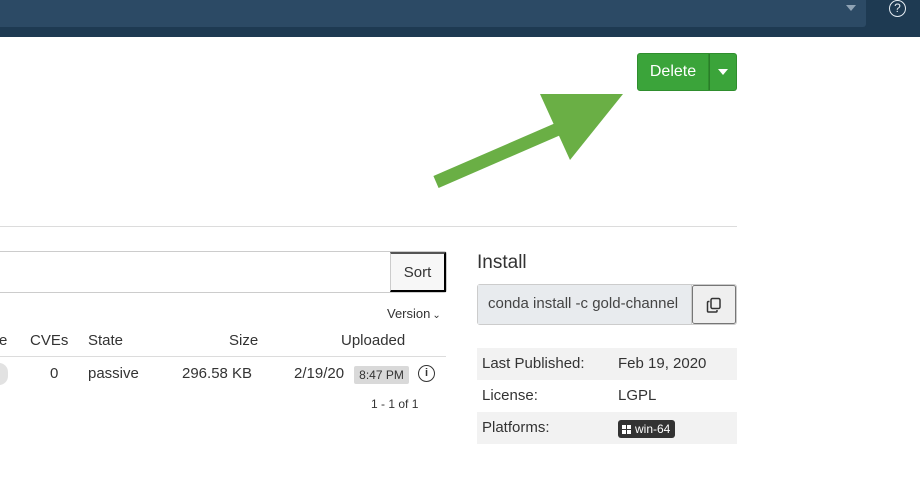  Describe the element at coordinates (418, 272) in the screenshot. I see `sort-button: Sort` at that location.